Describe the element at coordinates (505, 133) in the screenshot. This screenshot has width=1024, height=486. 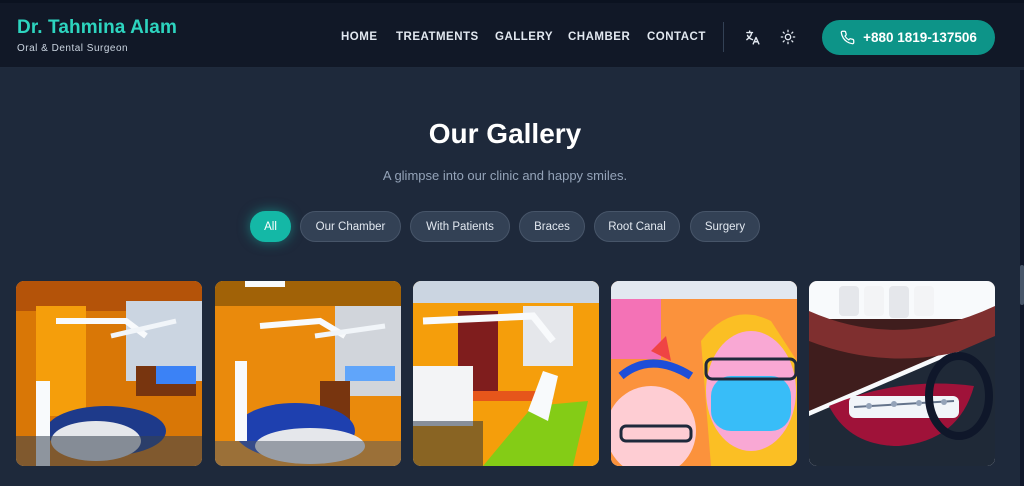
I see `gallery-title: Our Gallery` at that location.